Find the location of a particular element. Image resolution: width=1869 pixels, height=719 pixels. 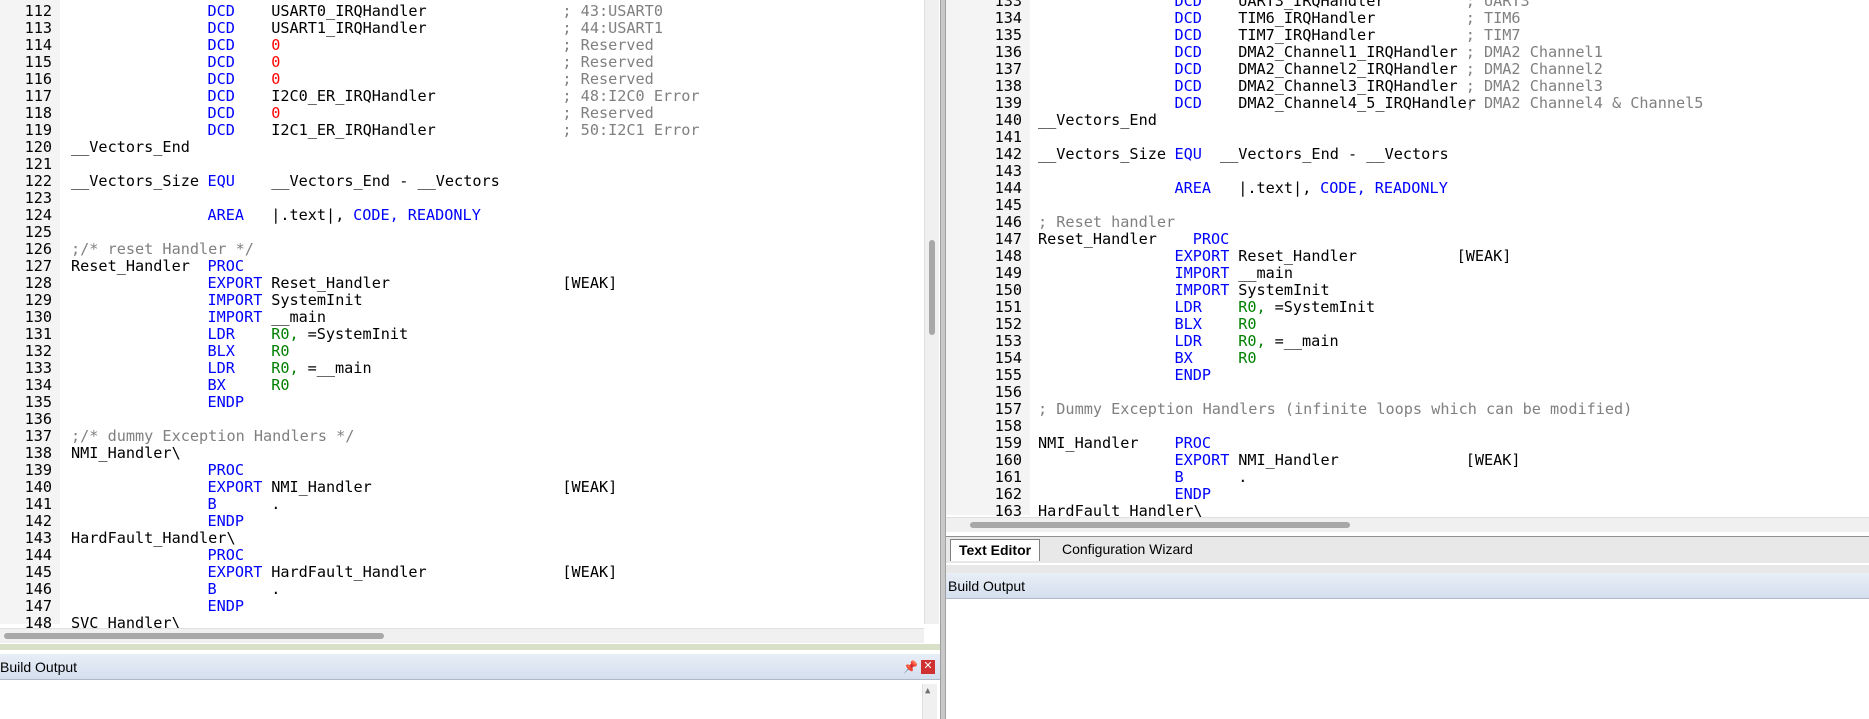

code-line: 133 DCD UART3_IRQHandler; UART3 is located at coordinates (1406, 5).